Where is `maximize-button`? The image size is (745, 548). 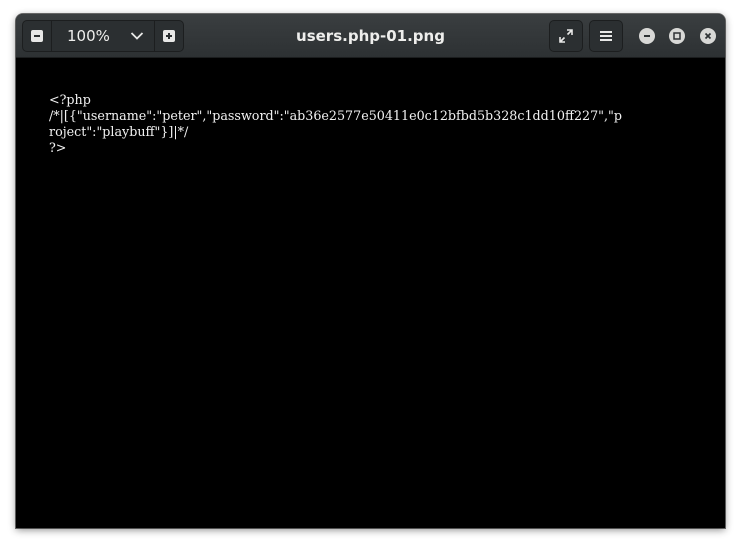 maximize-button is located at coordinates (677, 36).